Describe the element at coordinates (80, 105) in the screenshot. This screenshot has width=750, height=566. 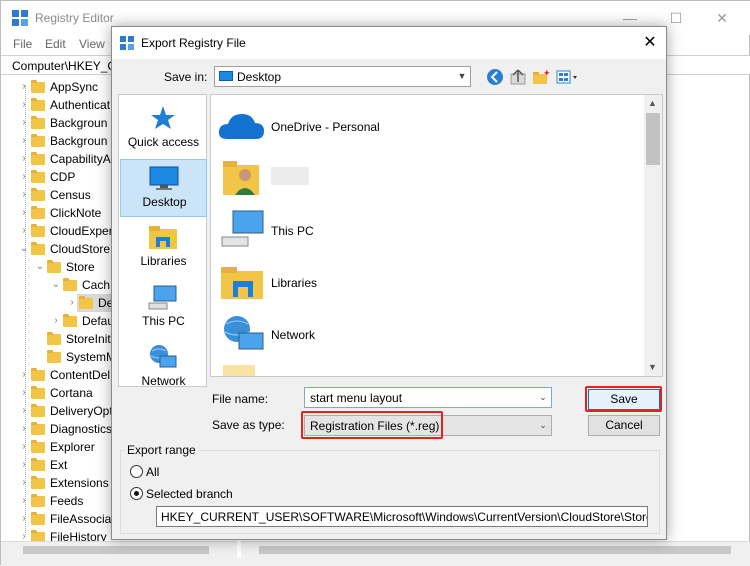
I see `tree-item-label: Authenticat` at that location.